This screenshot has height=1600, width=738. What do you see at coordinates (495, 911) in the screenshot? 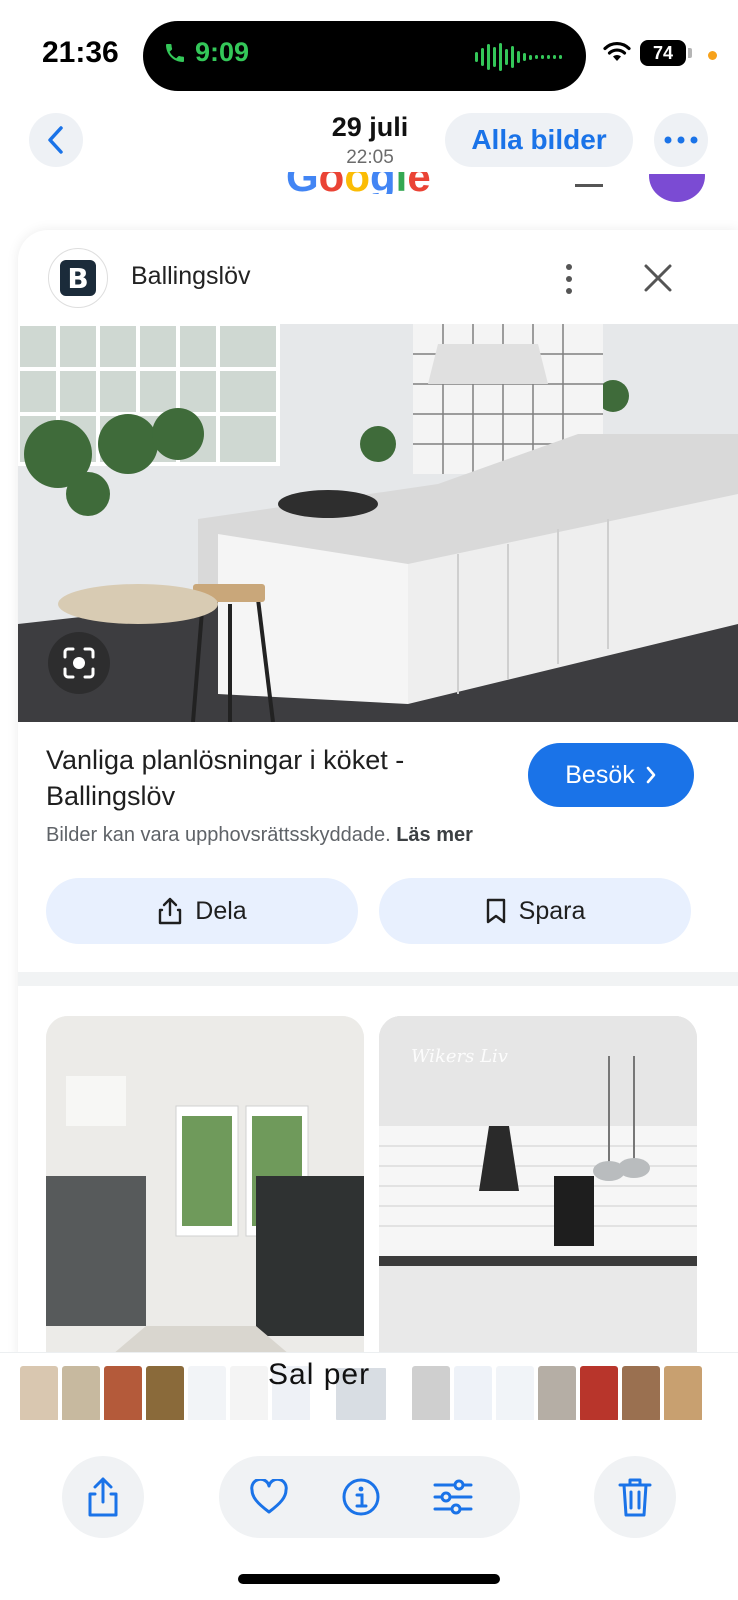
I see `bookmark-icon` at bounding box center [495, 911].